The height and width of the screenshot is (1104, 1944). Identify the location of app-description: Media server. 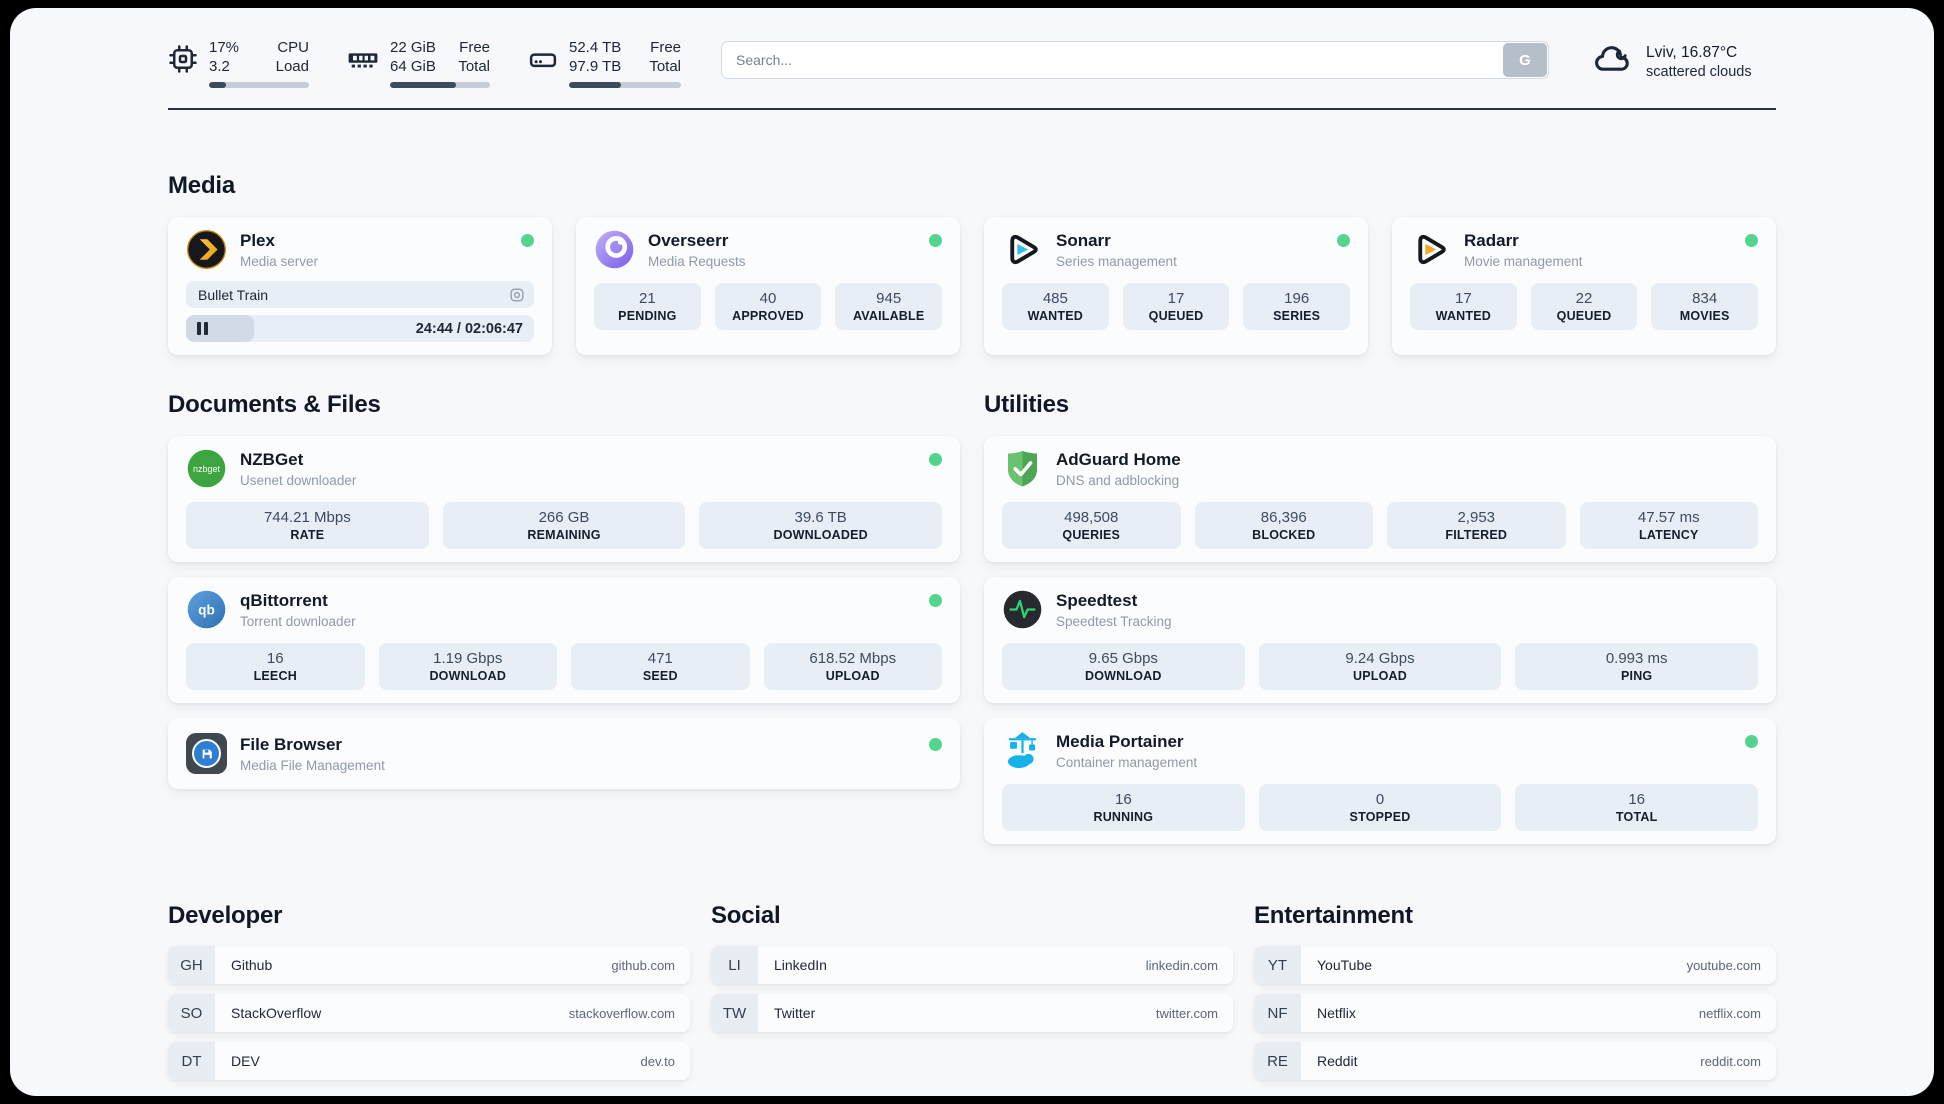
(279, 261).